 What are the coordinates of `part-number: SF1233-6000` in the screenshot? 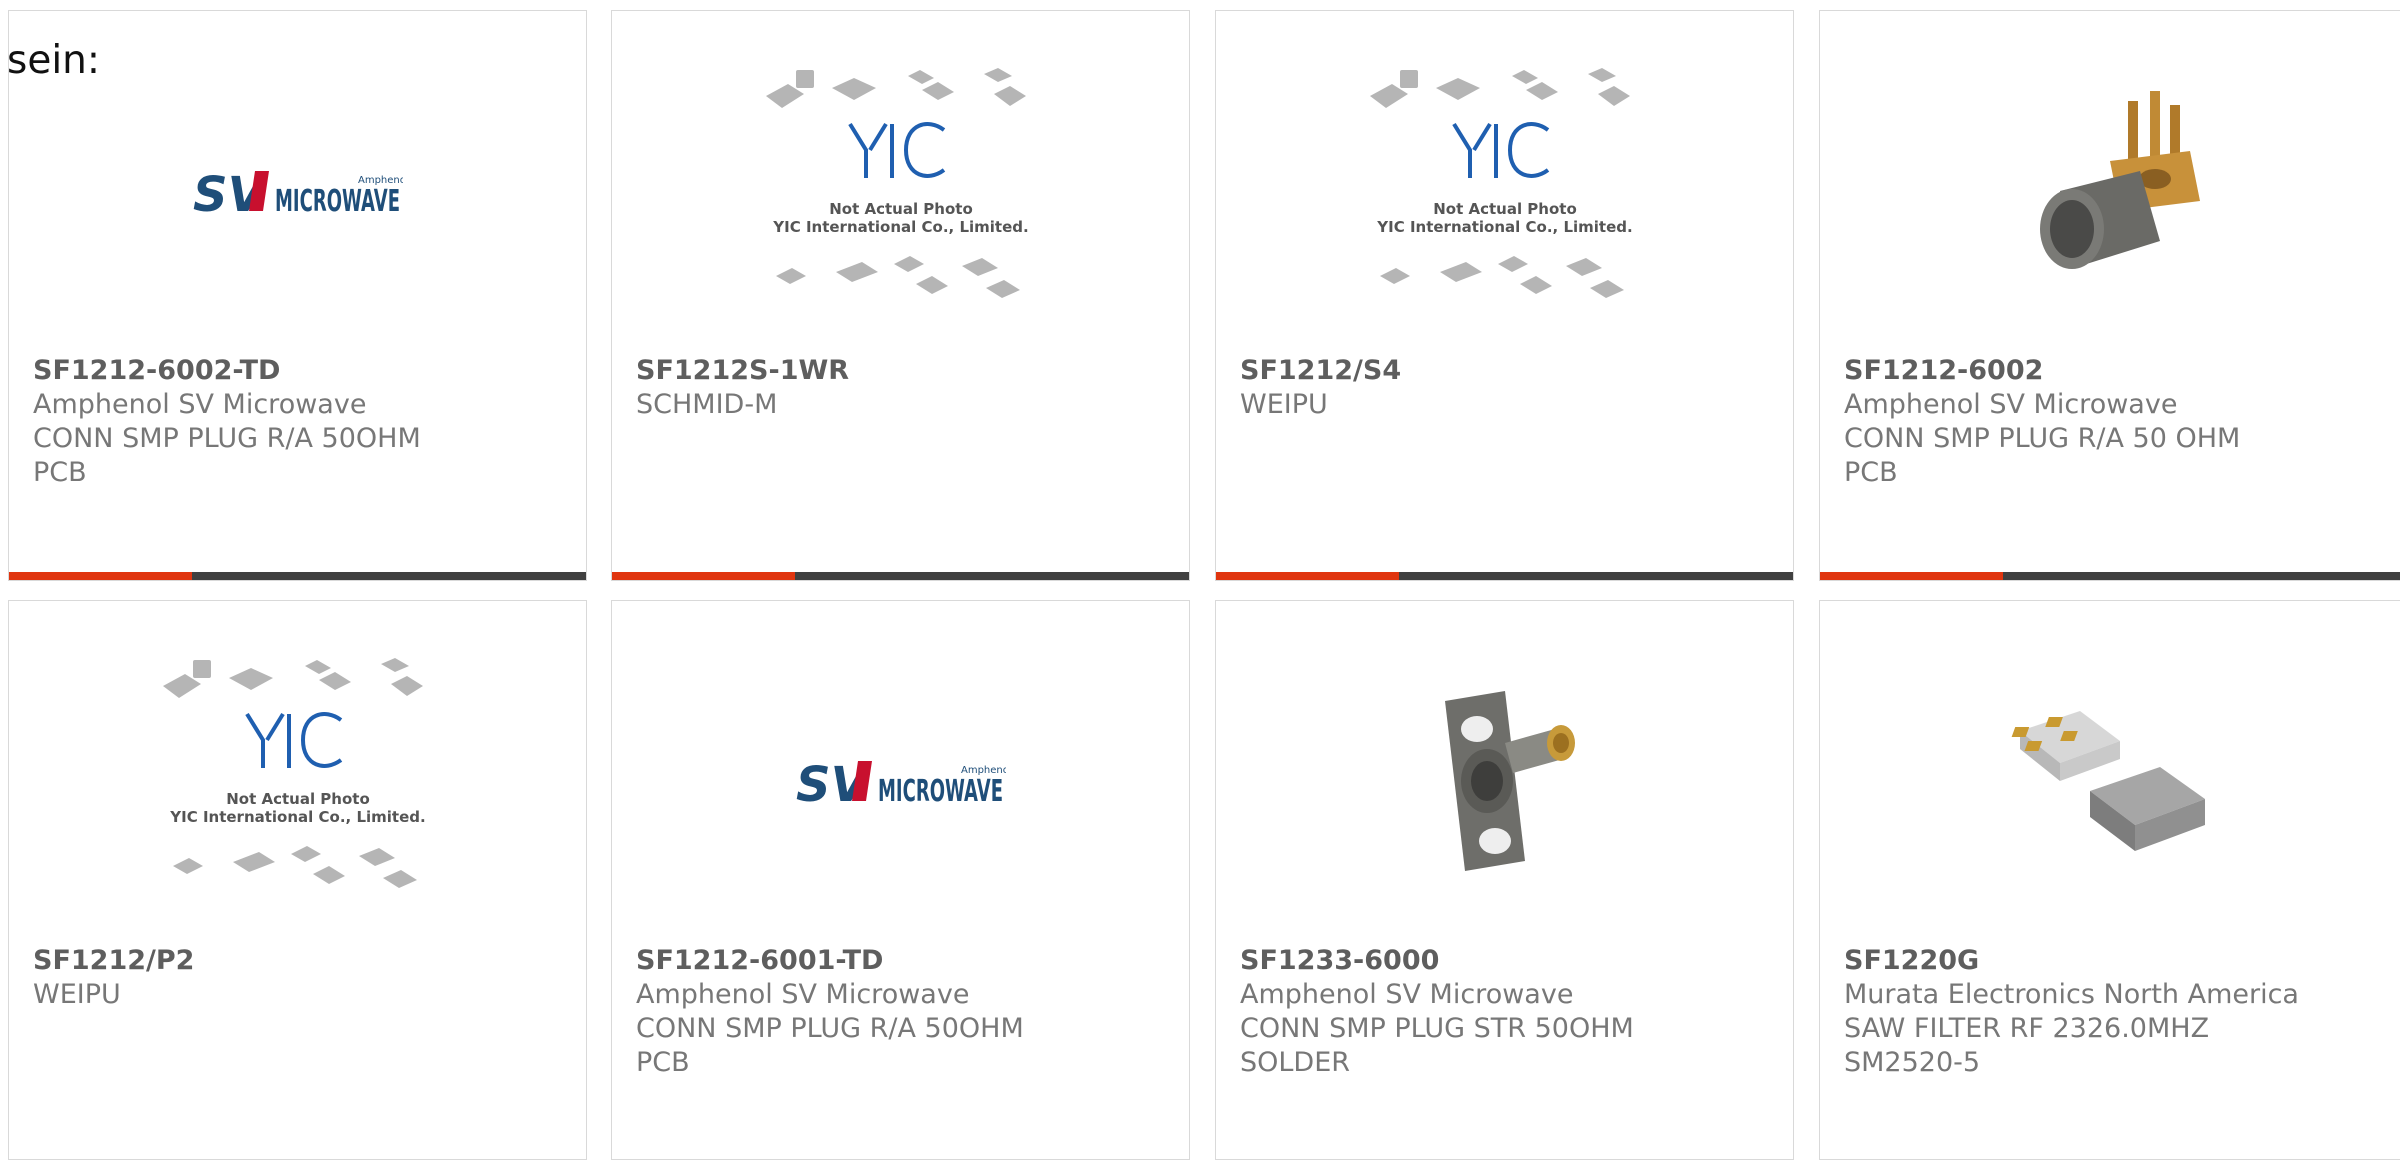 It's located at (1511, 961).